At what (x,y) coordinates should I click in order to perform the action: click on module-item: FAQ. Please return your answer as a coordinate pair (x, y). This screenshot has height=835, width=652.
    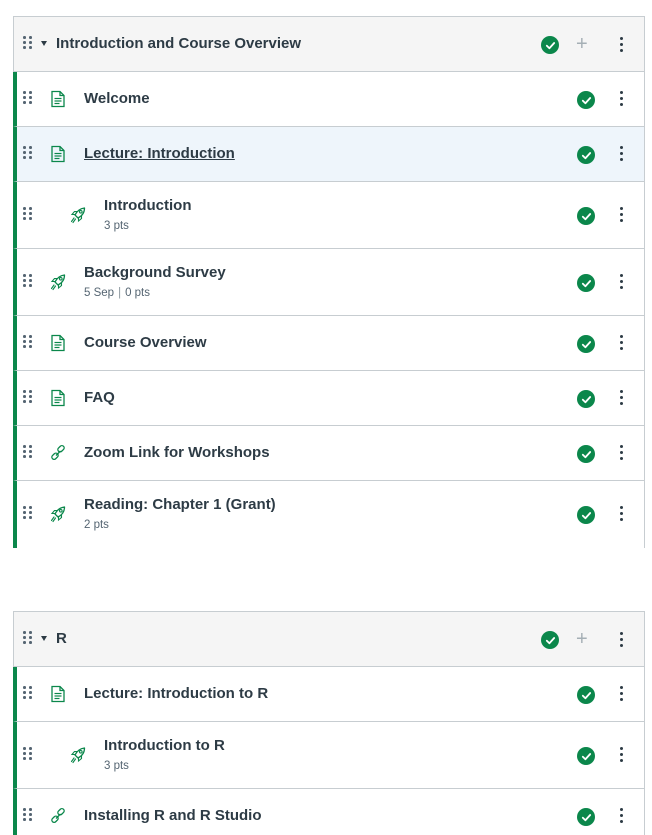
    Looking at the image, I should click on (328, 398).